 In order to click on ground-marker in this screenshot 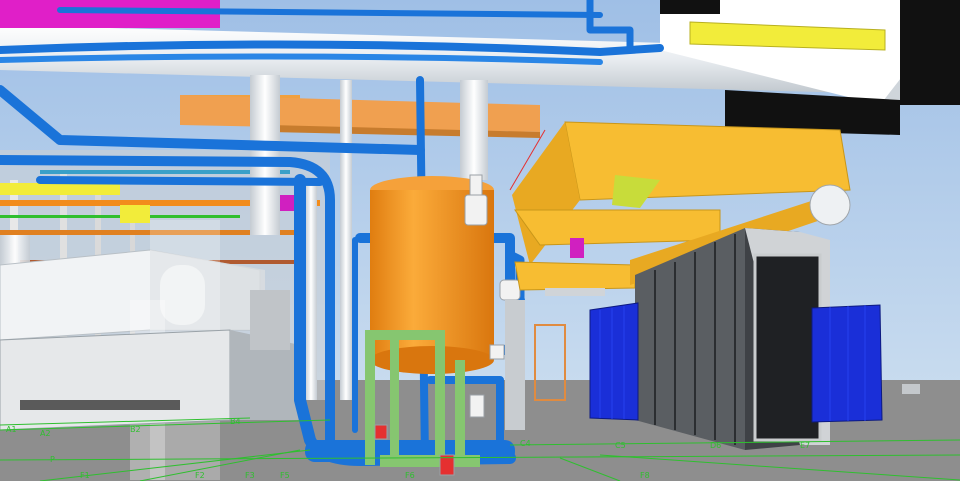, I will do `click(911, 389)`.